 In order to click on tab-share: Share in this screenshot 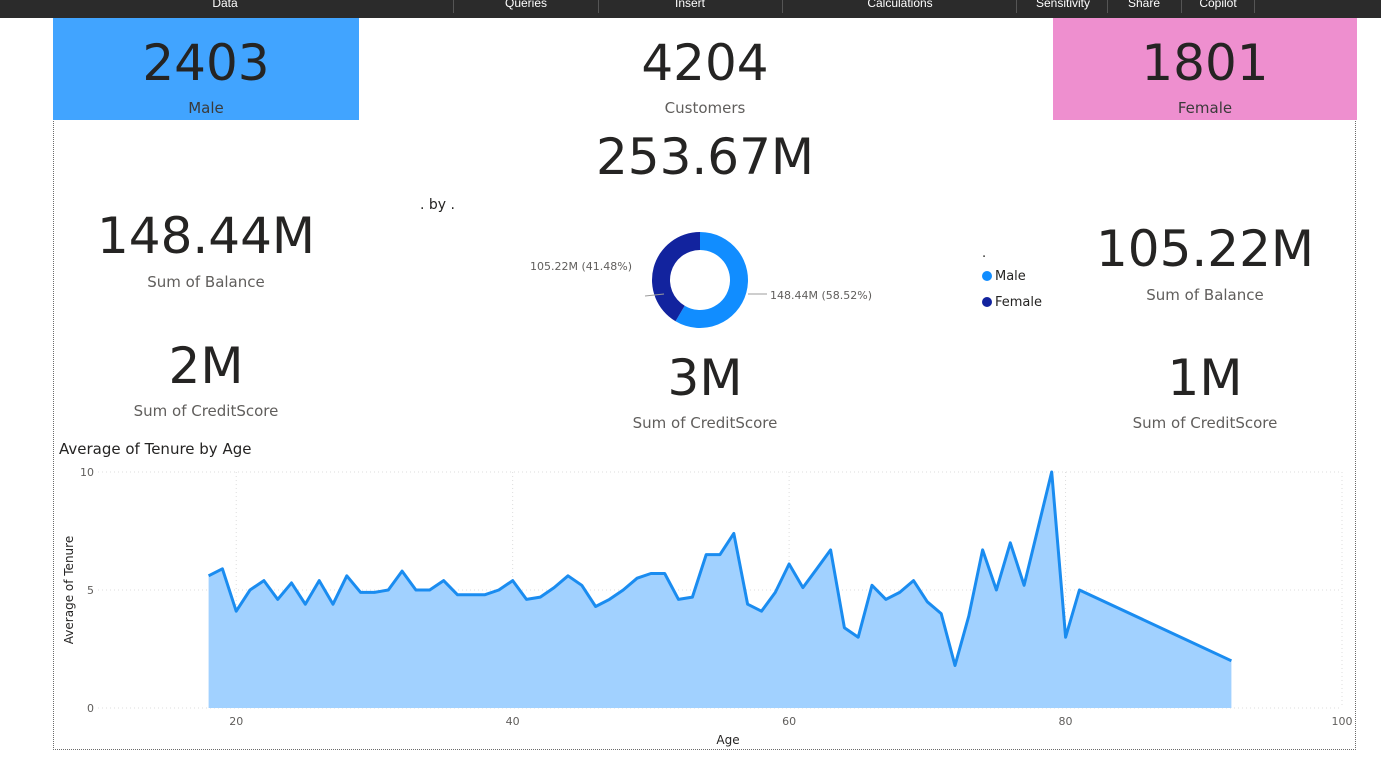, I will do `click(1144, 9)`.